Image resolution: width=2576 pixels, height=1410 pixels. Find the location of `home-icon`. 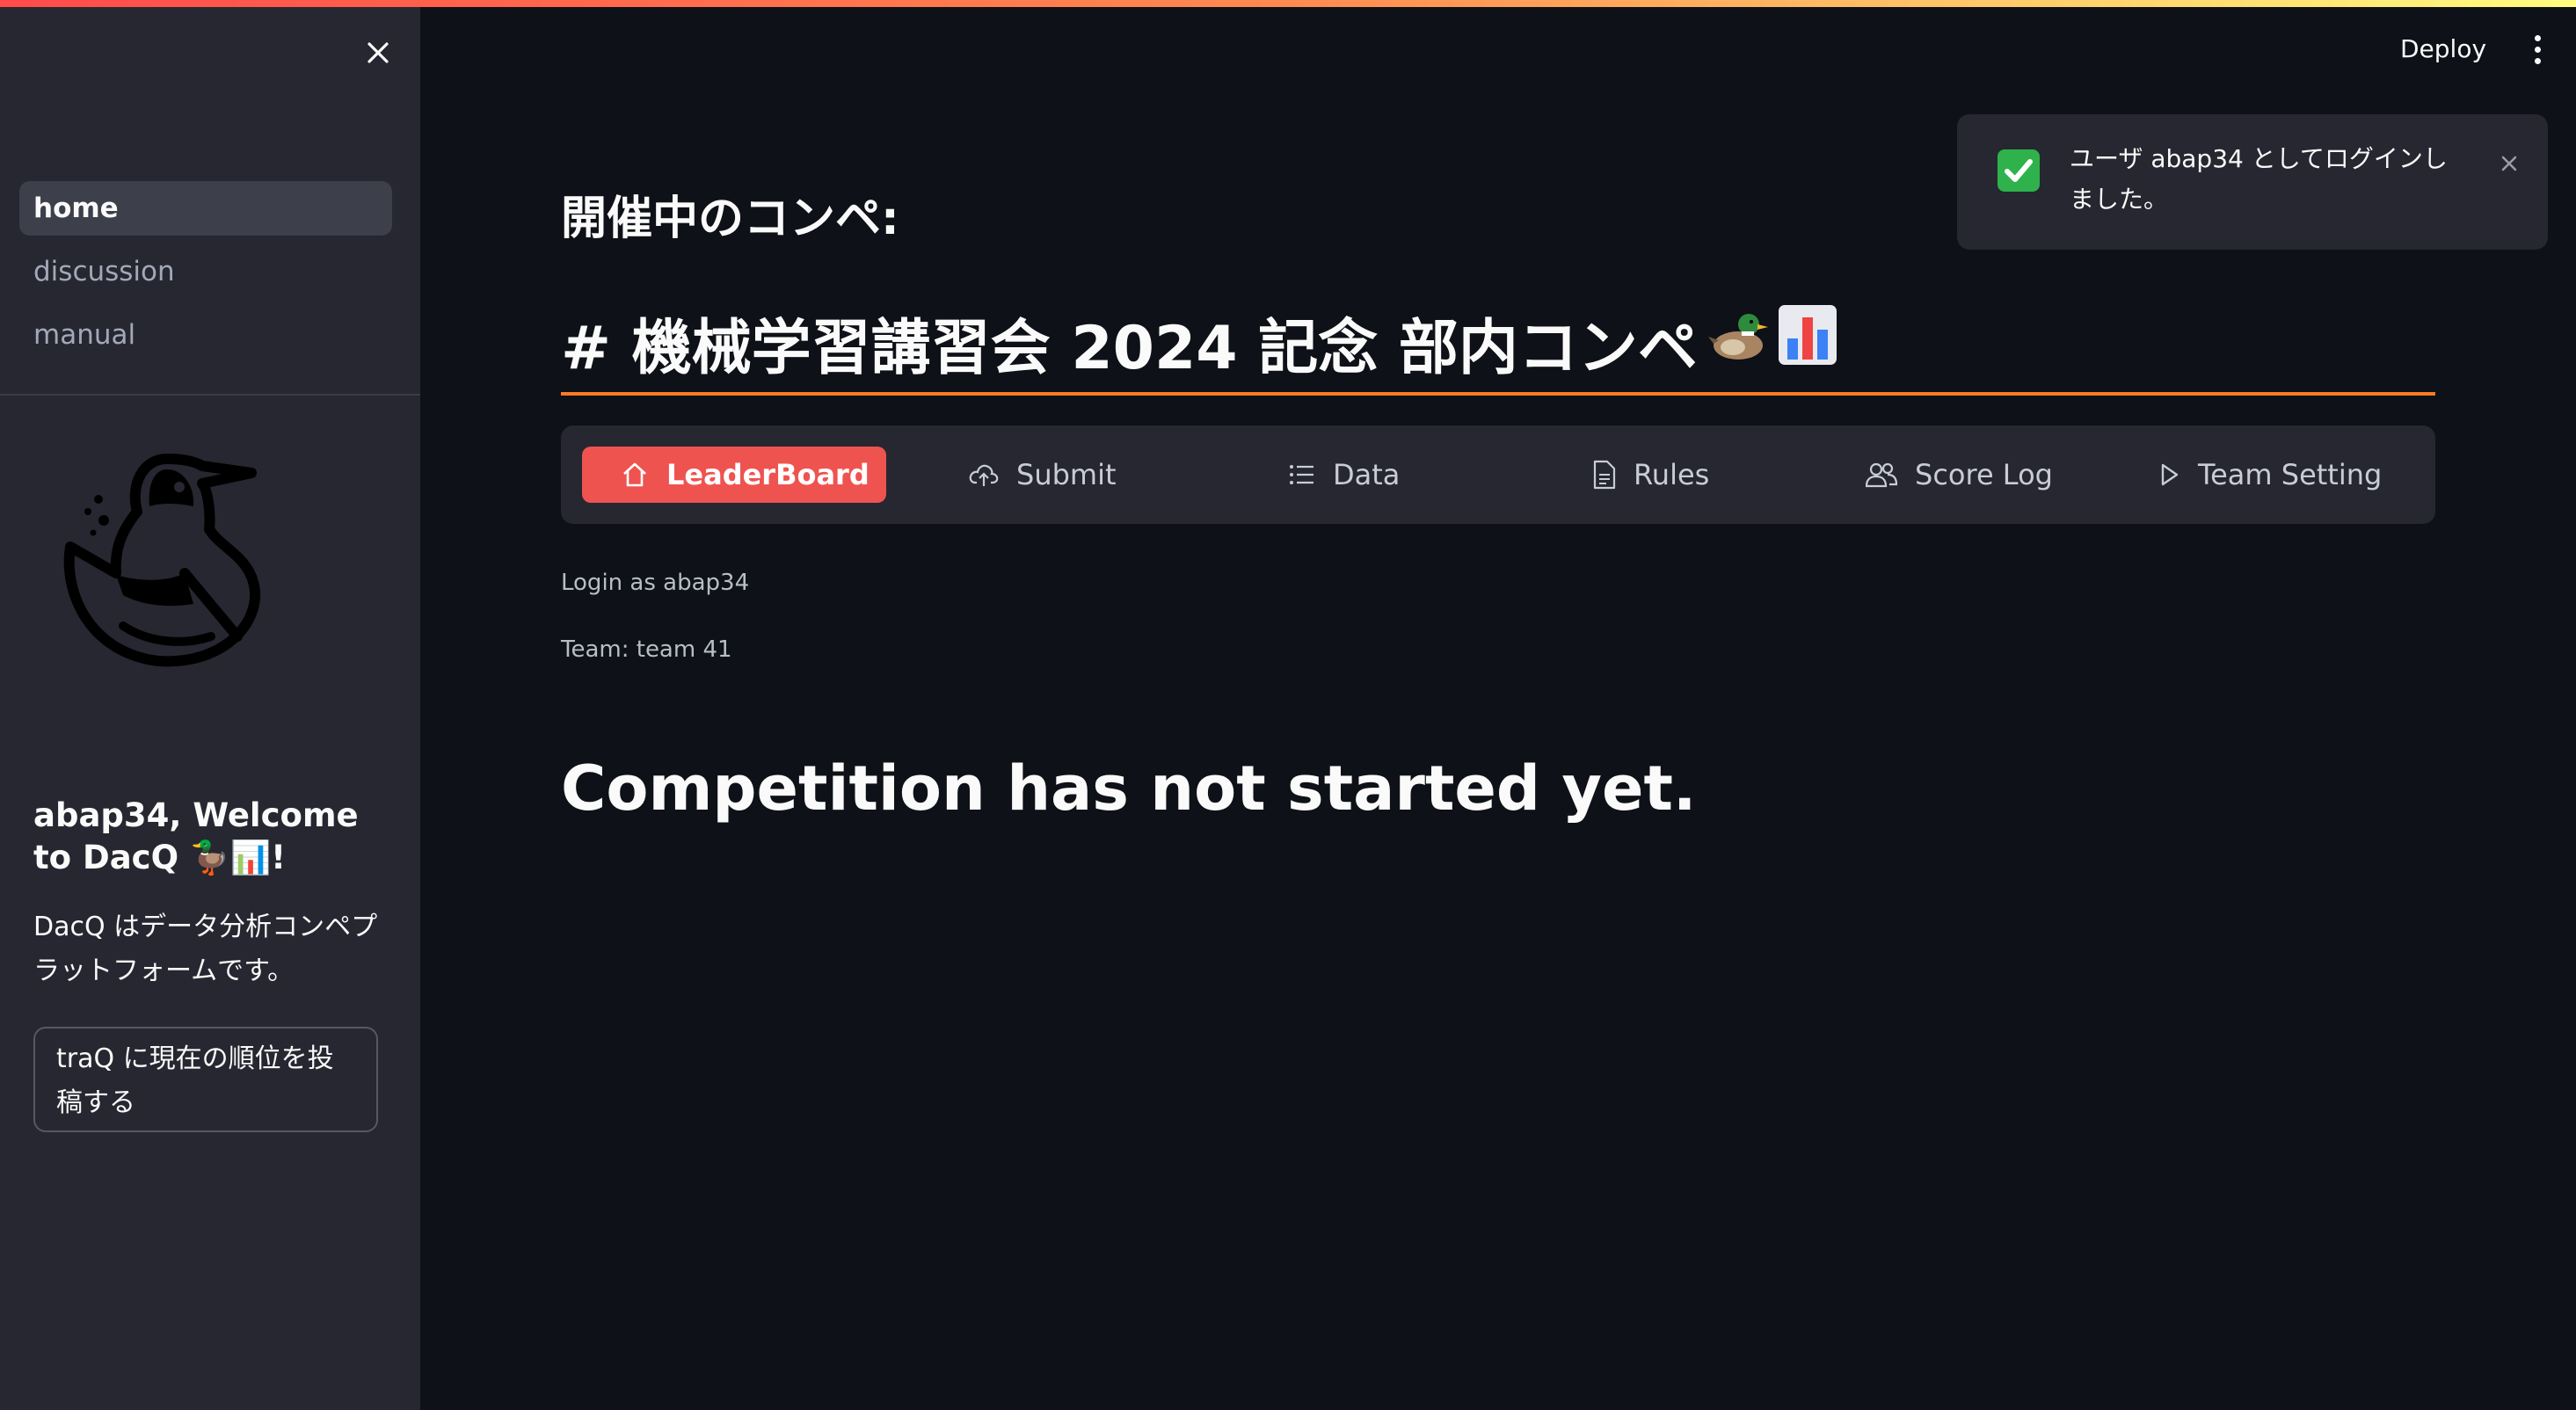

home-icon is located at coordinates (635, 475).